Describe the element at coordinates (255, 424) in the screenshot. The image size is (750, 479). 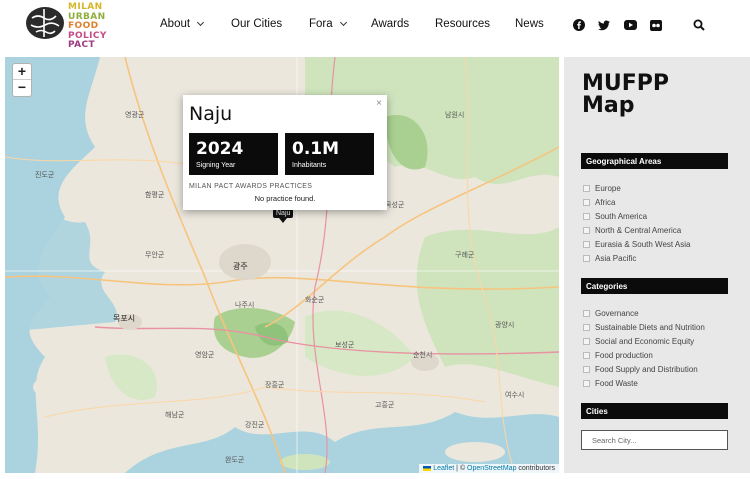
I see `svg-text: 강진군` at that location.